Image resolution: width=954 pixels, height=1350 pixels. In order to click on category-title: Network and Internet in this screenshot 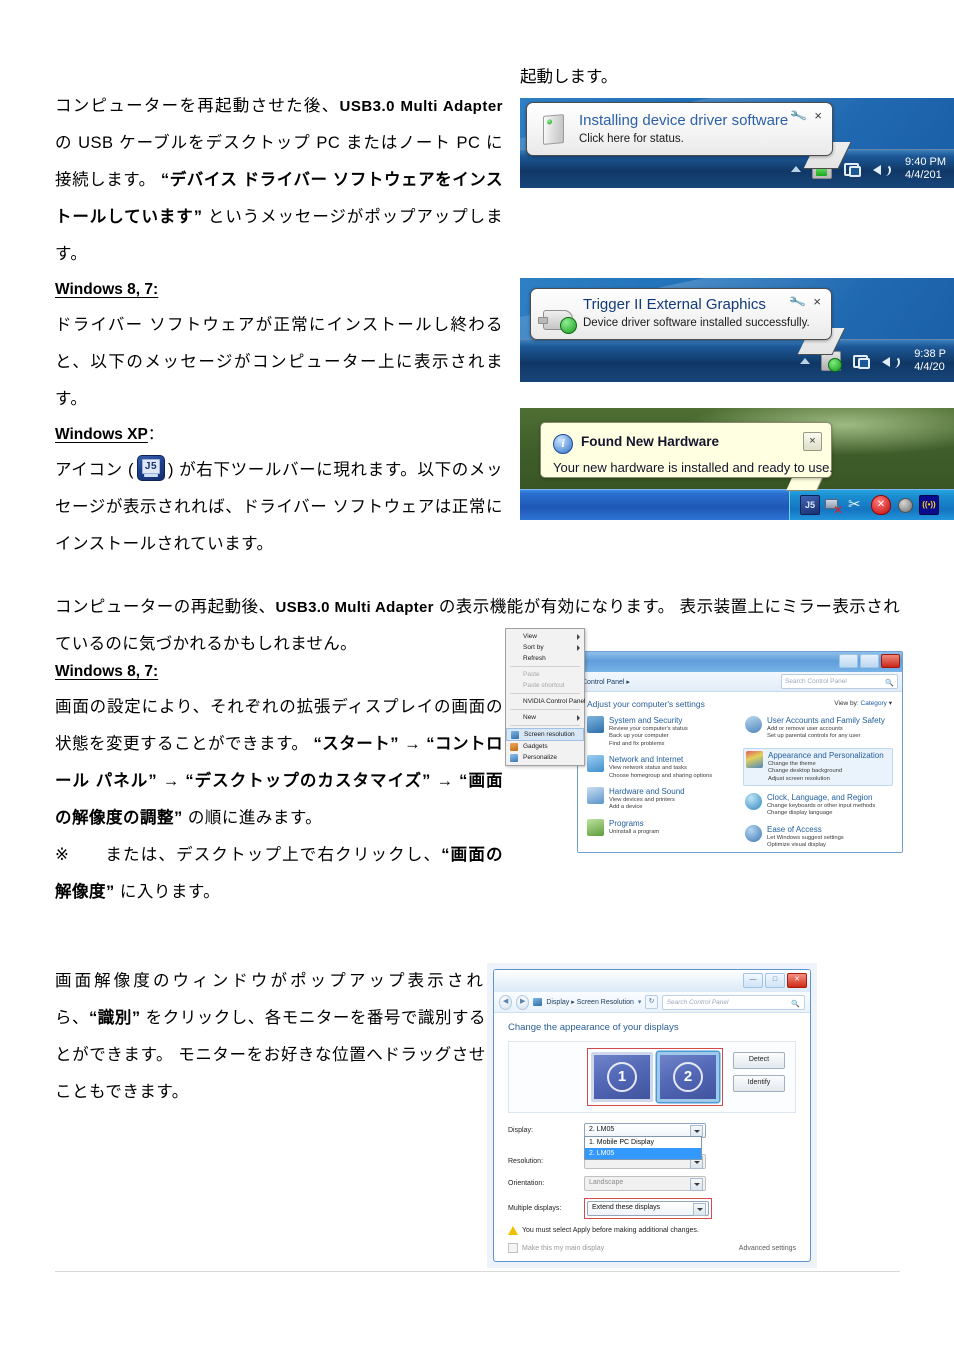, I will do `click(672, 760)`.